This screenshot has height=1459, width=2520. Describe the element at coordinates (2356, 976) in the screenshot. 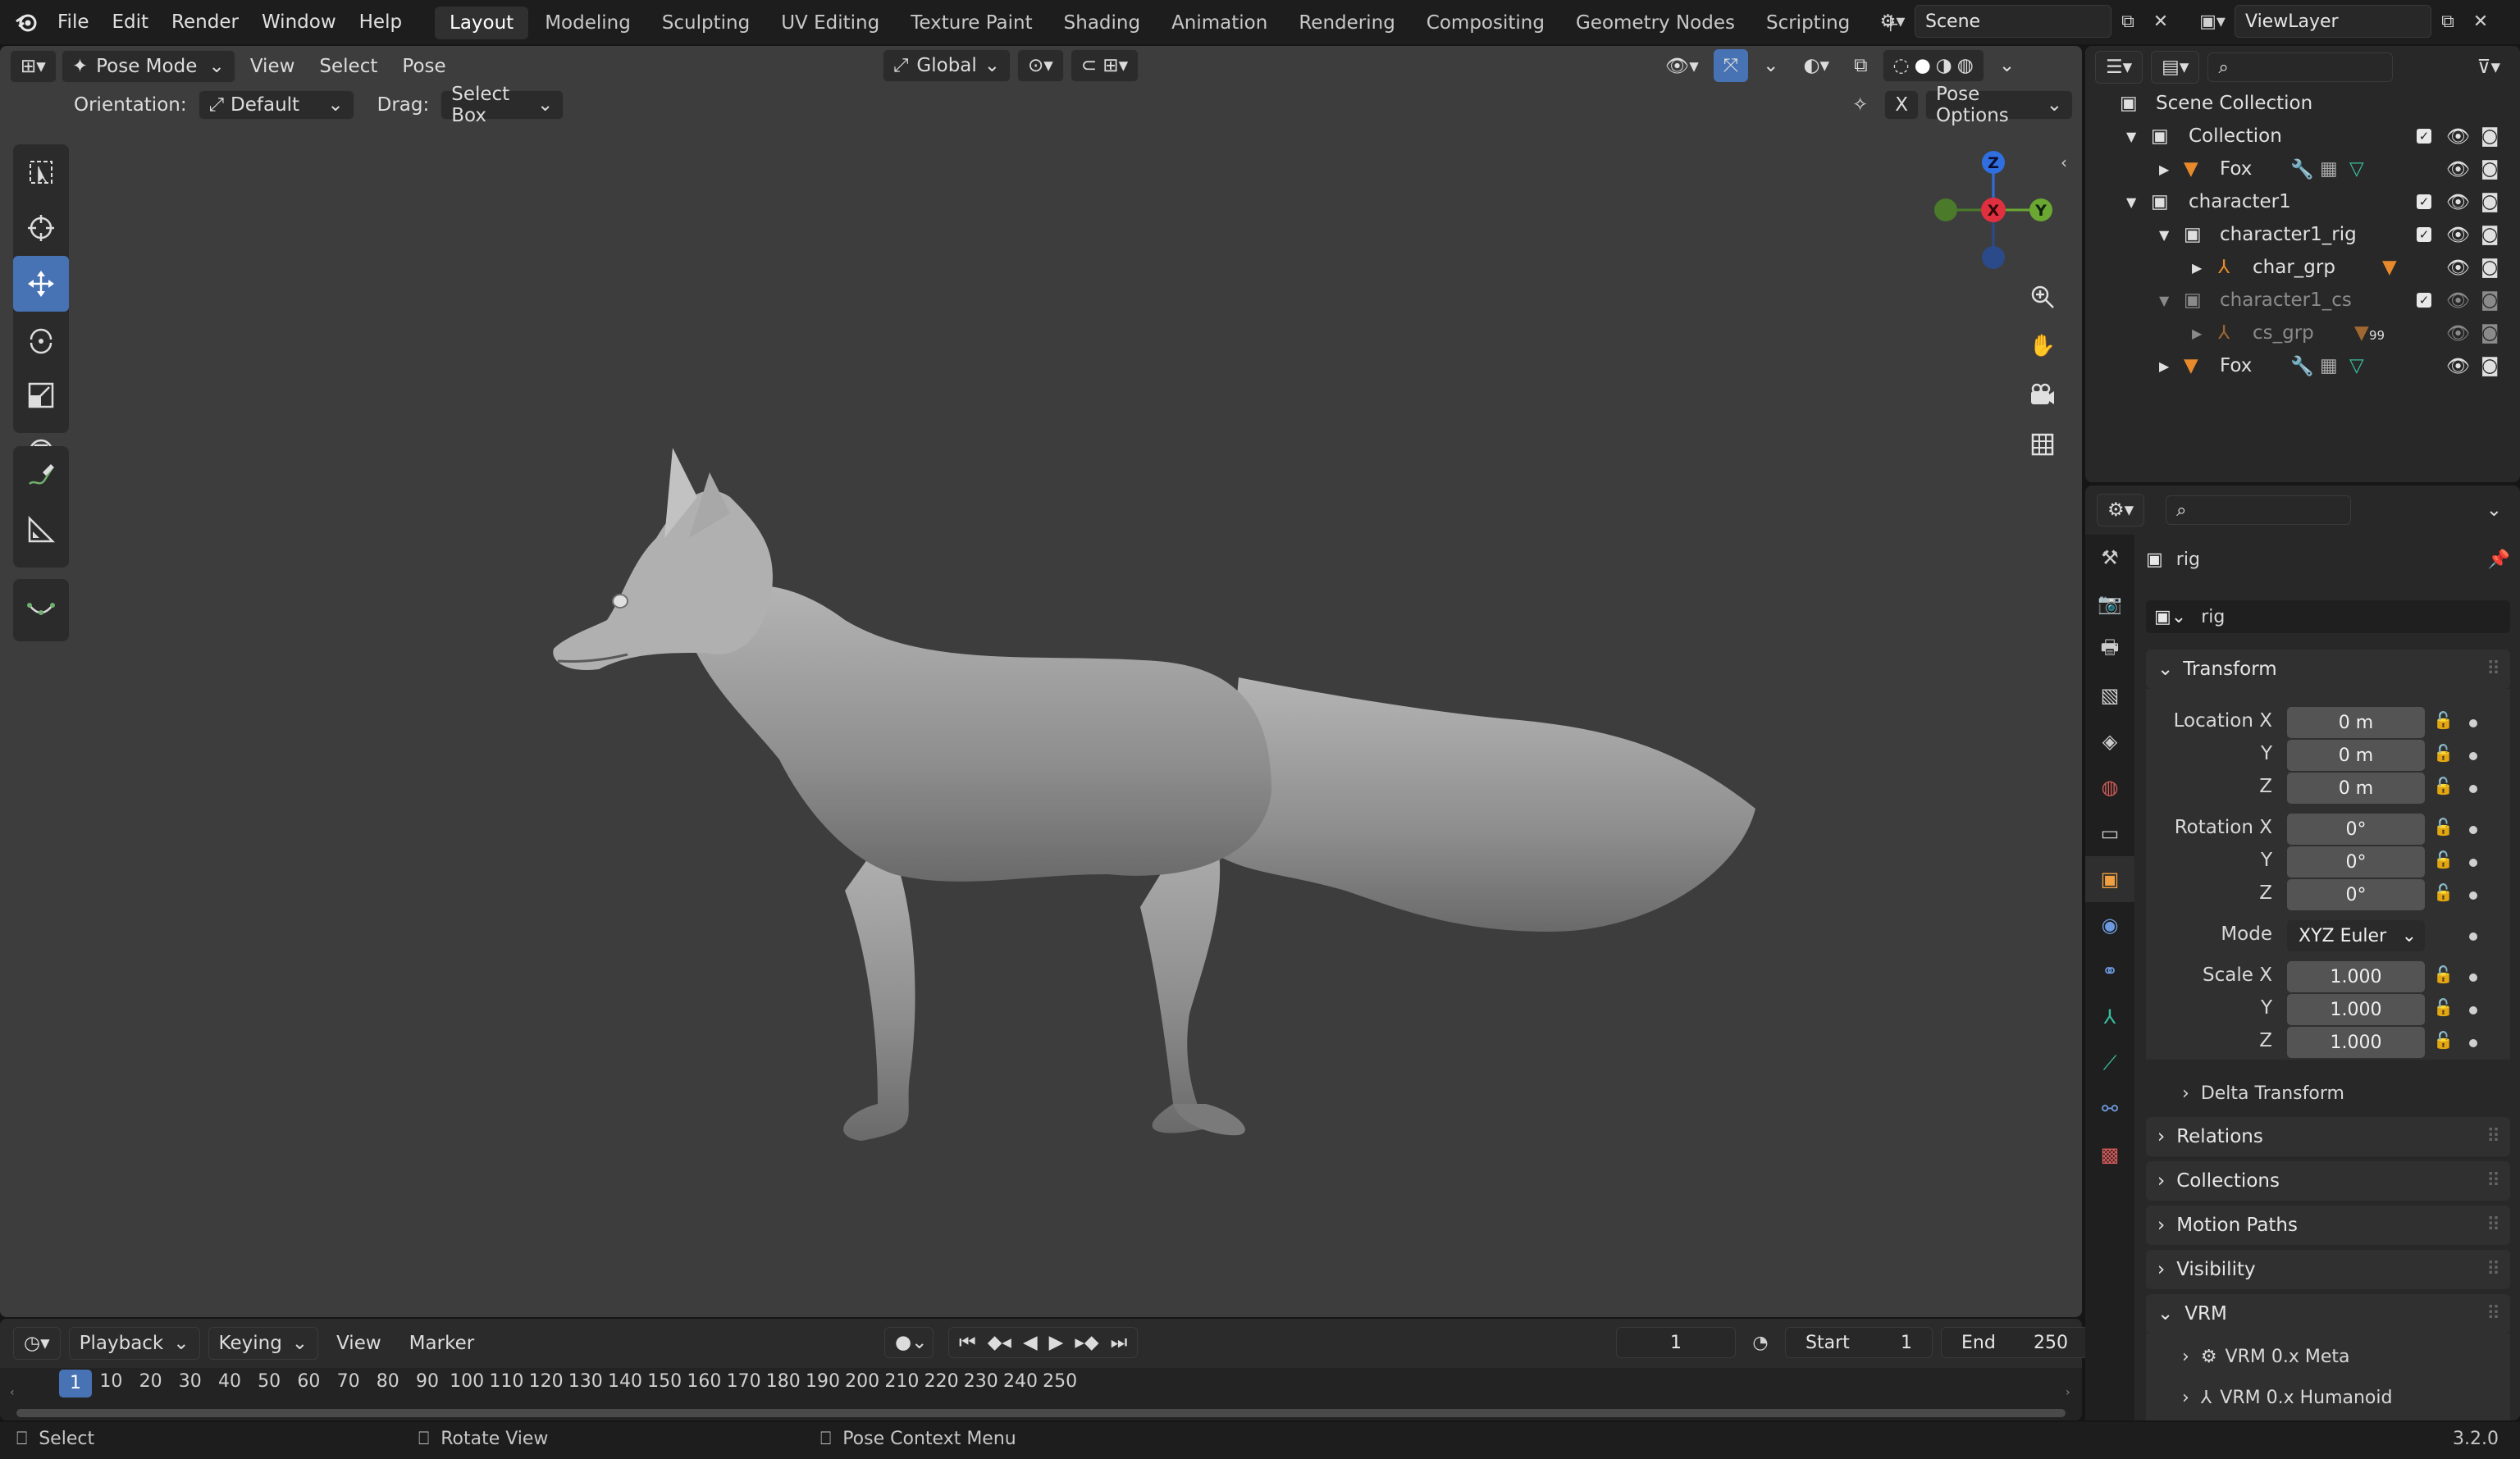

I see `scale-x-field: 1.000` at that location.